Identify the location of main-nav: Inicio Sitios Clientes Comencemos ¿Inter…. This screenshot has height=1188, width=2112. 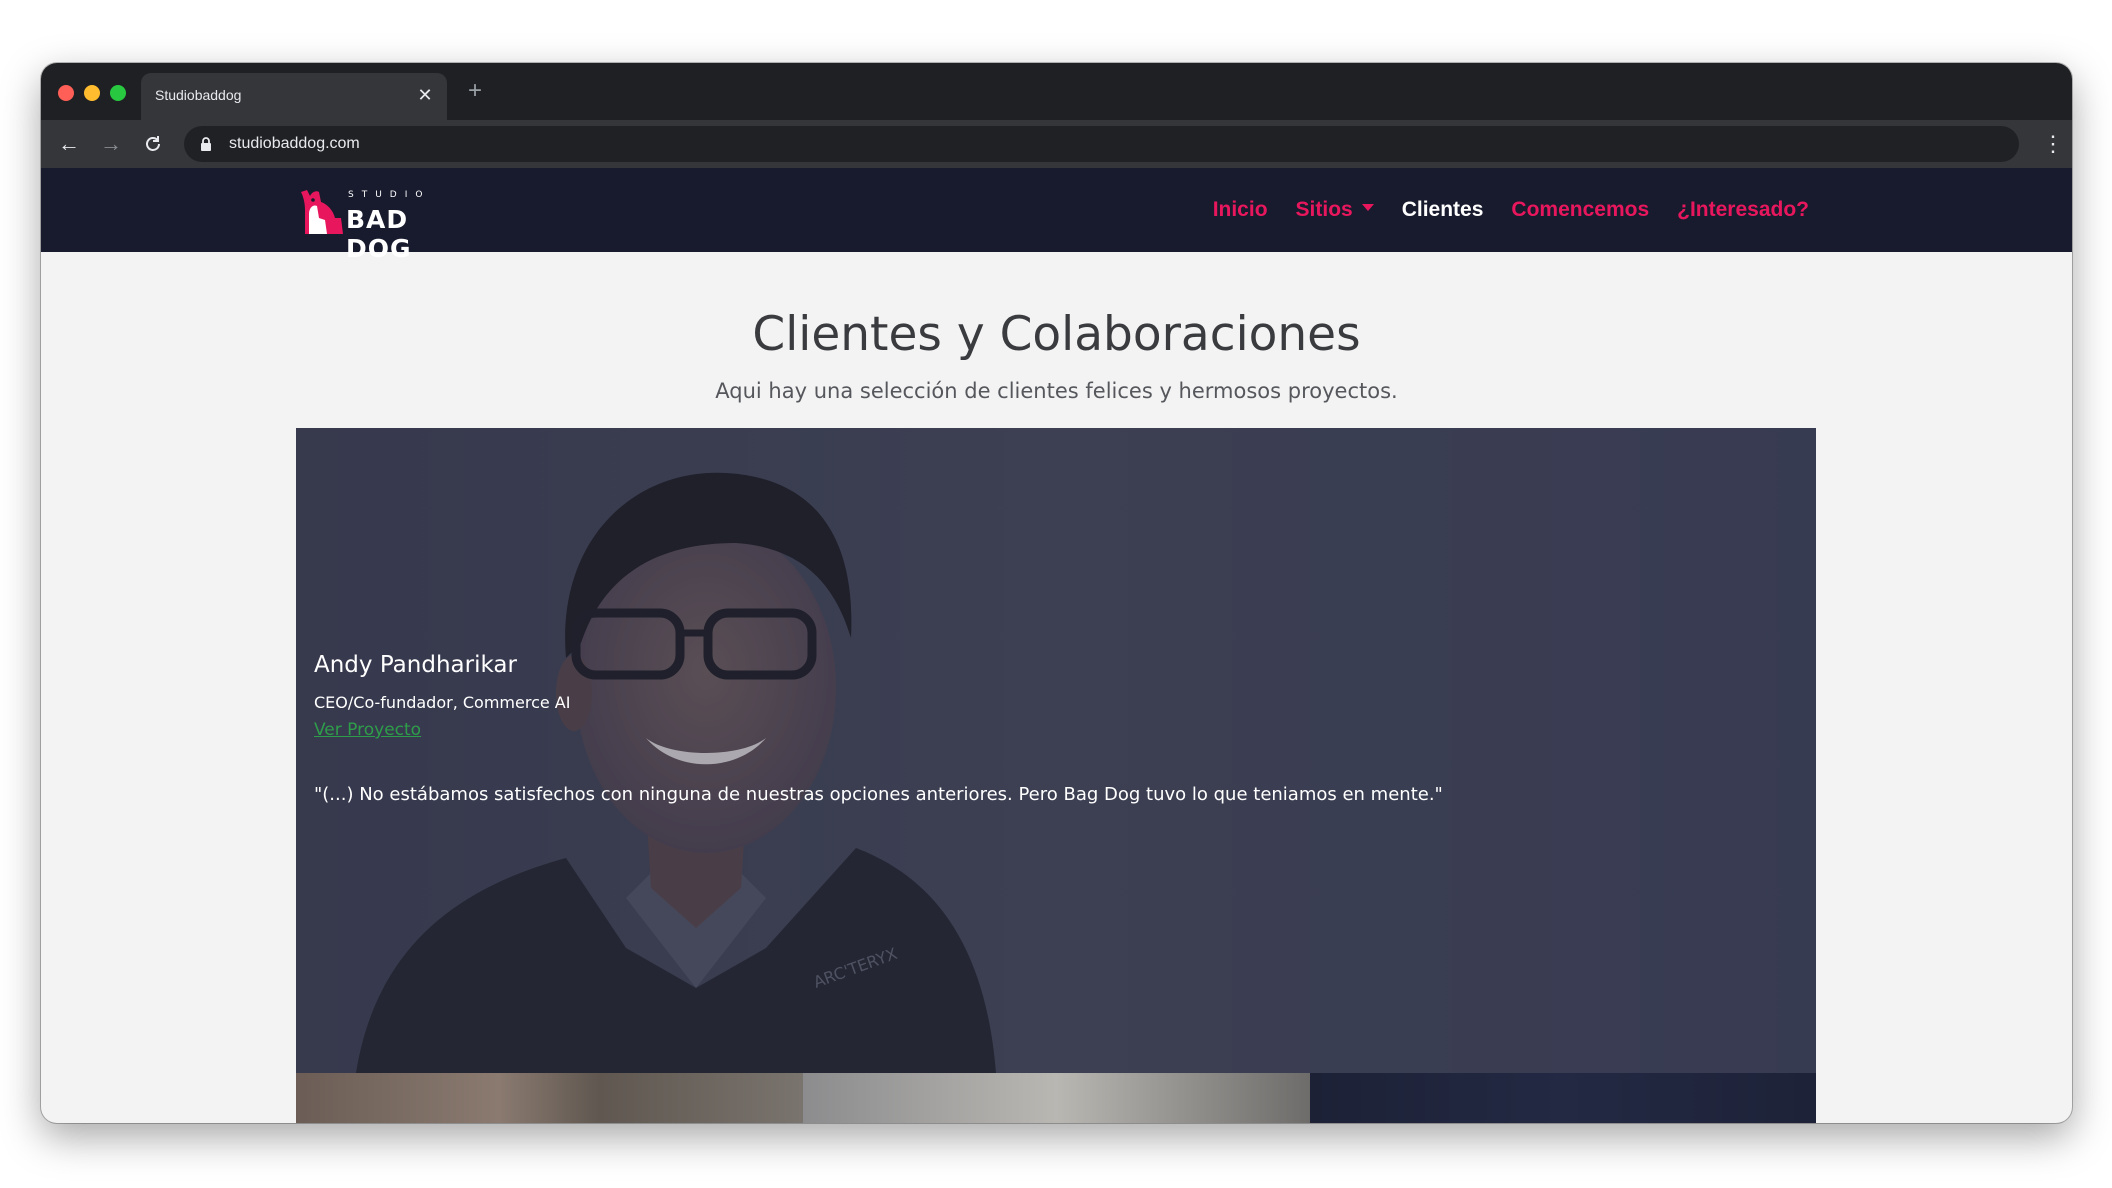
(1511, 210).